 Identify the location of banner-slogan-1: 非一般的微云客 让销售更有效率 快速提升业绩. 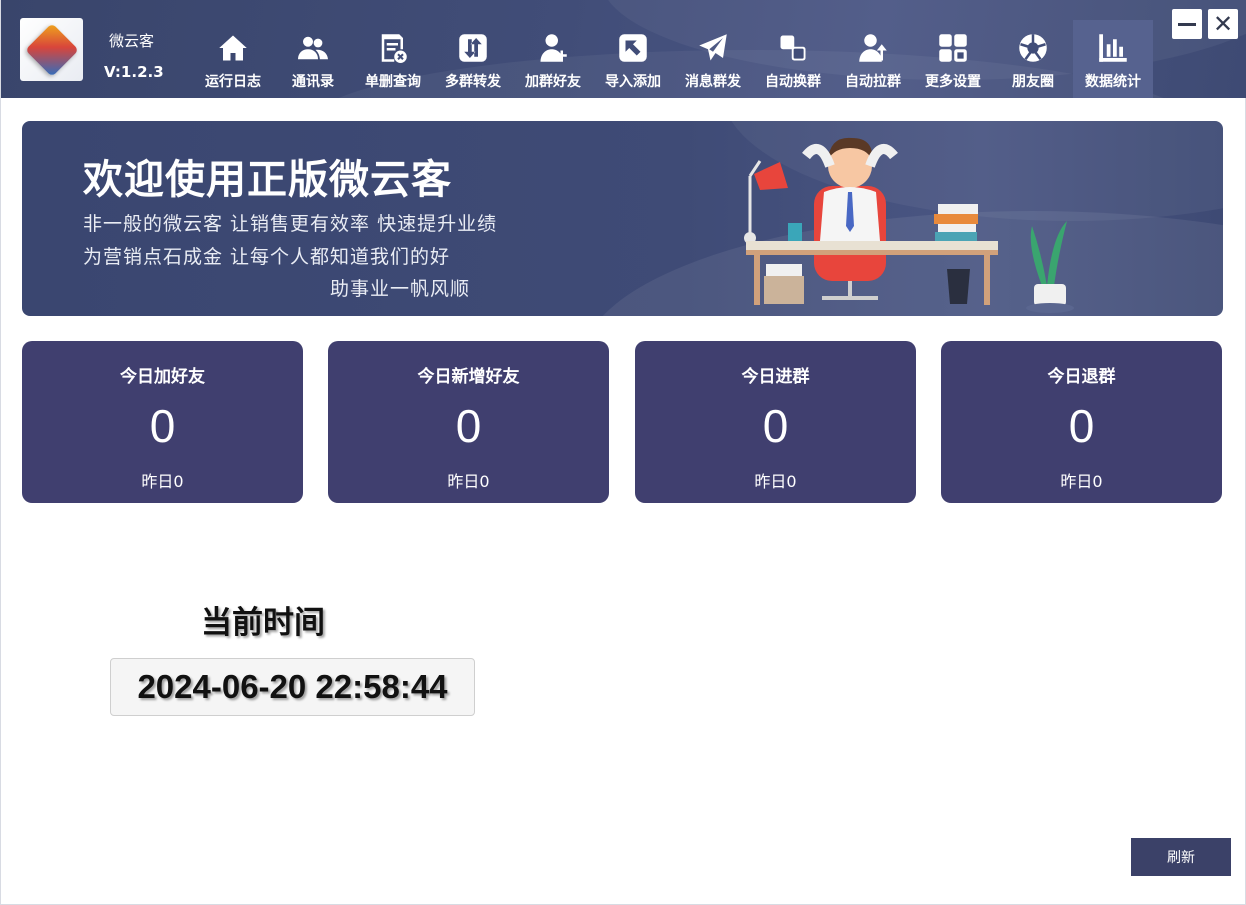
(290, 224).